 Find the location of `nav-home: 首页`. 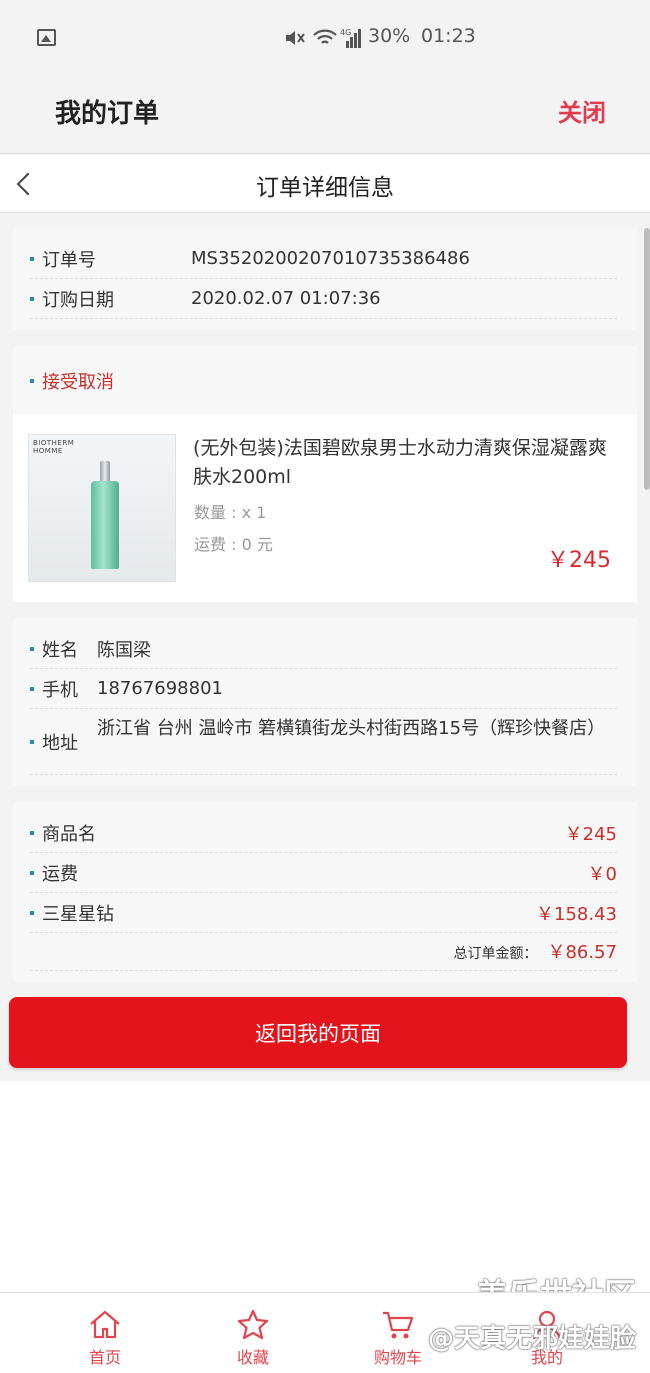

nav-home: 首页 is located at coordinates (105, 1333).